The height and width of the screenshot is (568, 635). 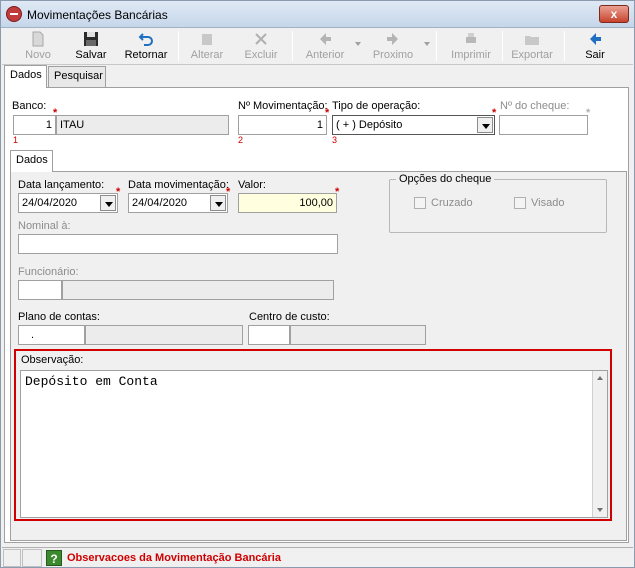 What do you see at coordinates (54, 558) in the screenshot?
I see `help-icon: ?` at bounding box center [54, 558].